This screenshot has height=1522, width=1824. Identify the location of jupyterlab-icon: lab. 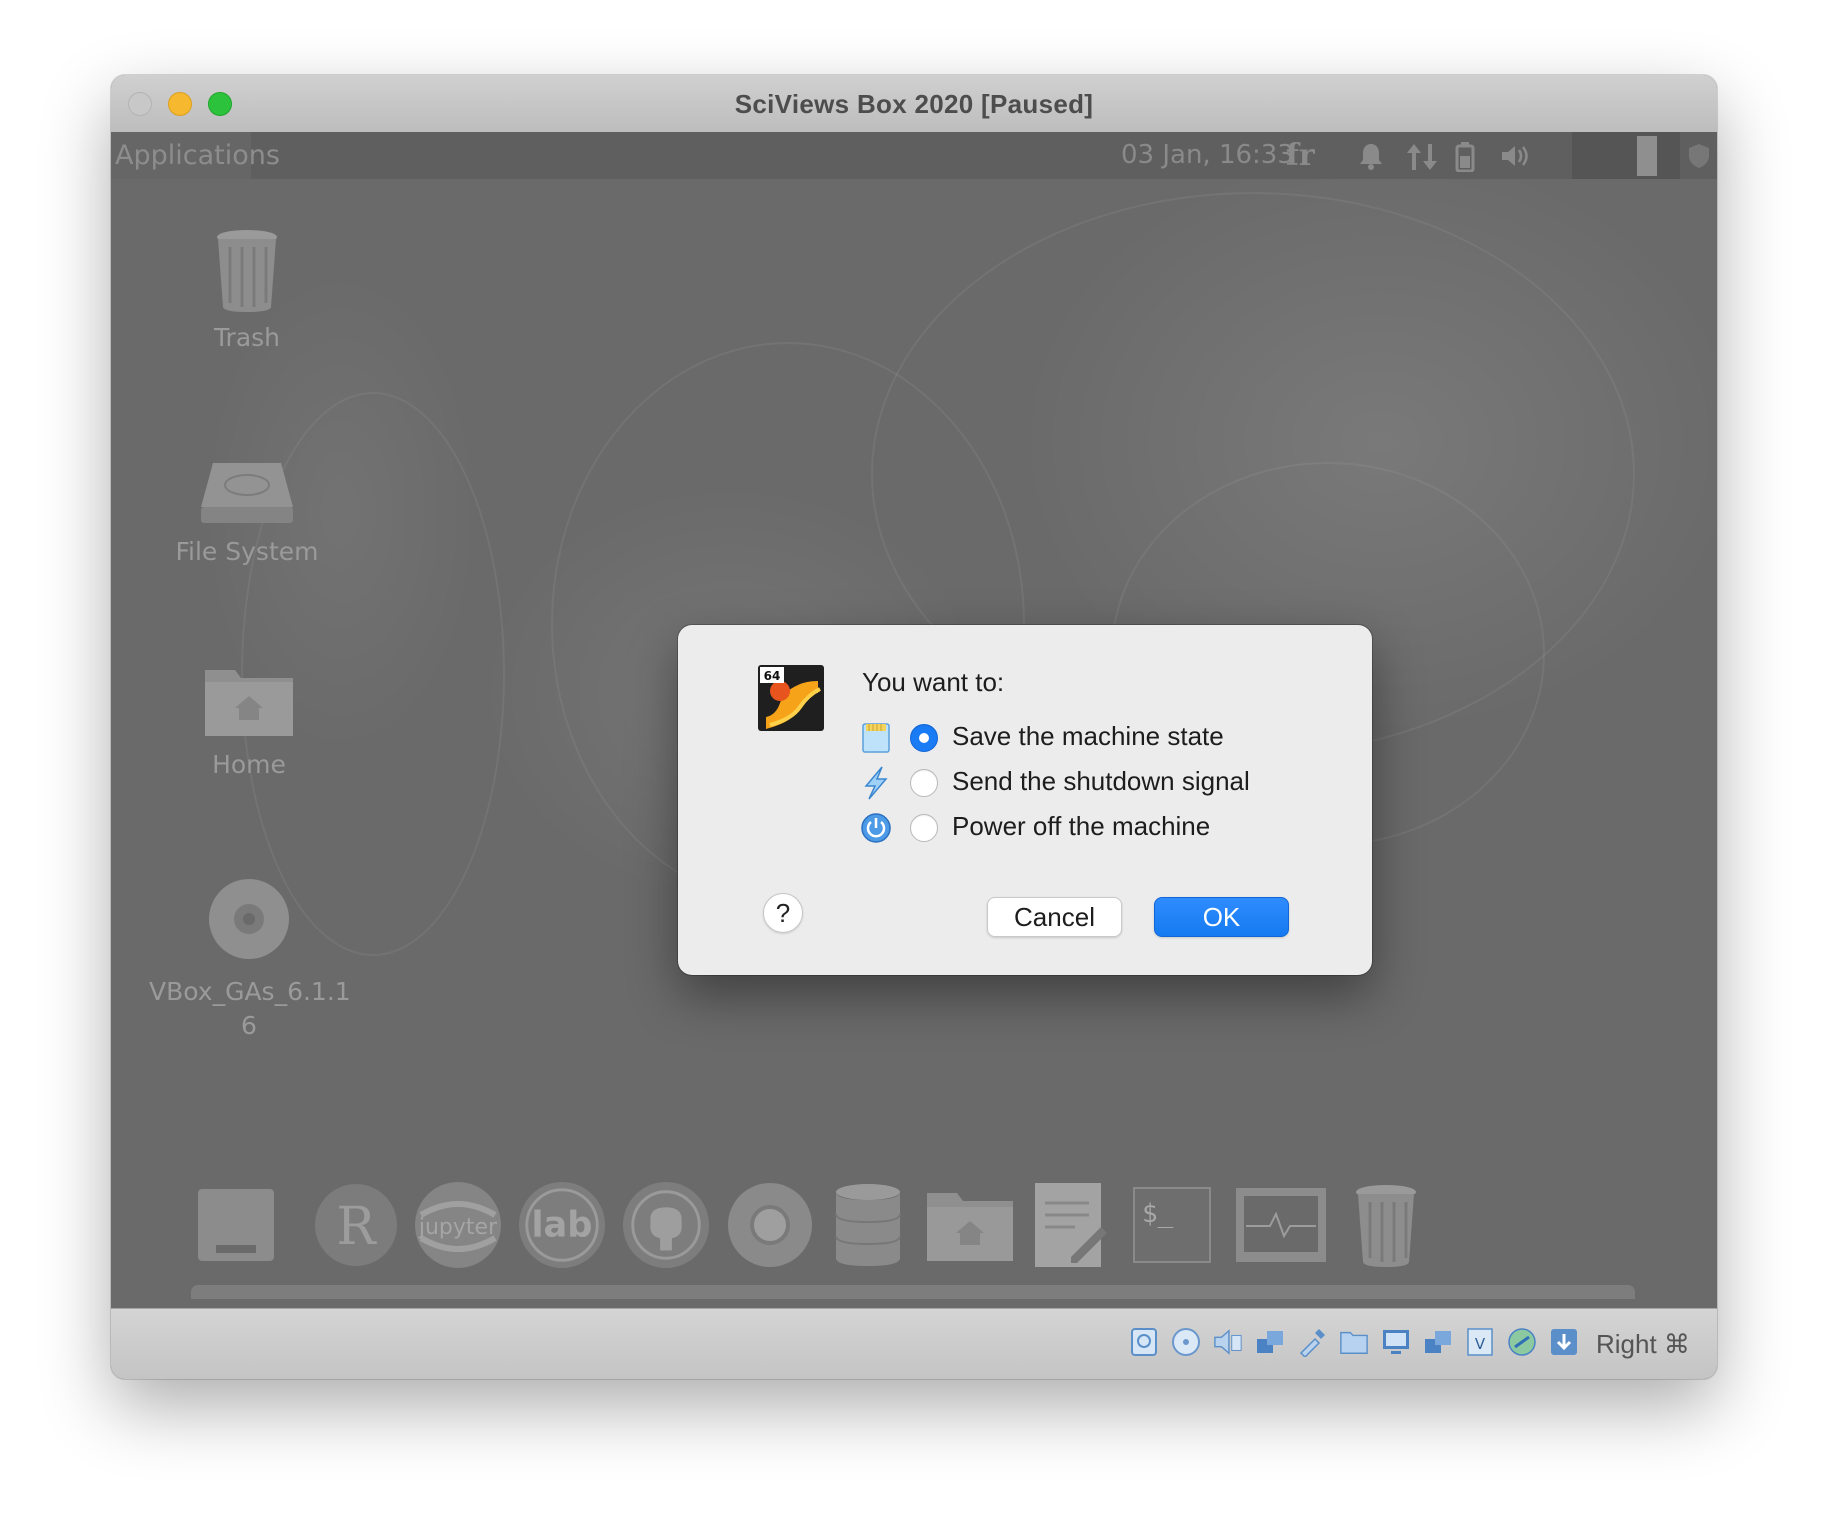
(562, 1225).